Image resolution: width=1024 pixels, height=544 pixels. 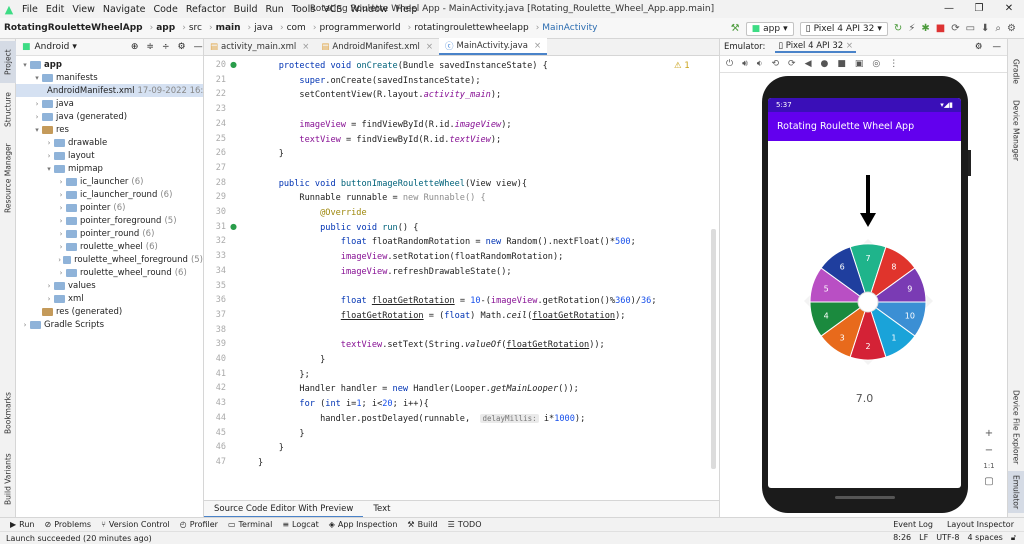 What do you see at coordinates (792, 64) in the screenshot?
I see `rotate-right-icon: ⟳` at bounding box center [792, 64].